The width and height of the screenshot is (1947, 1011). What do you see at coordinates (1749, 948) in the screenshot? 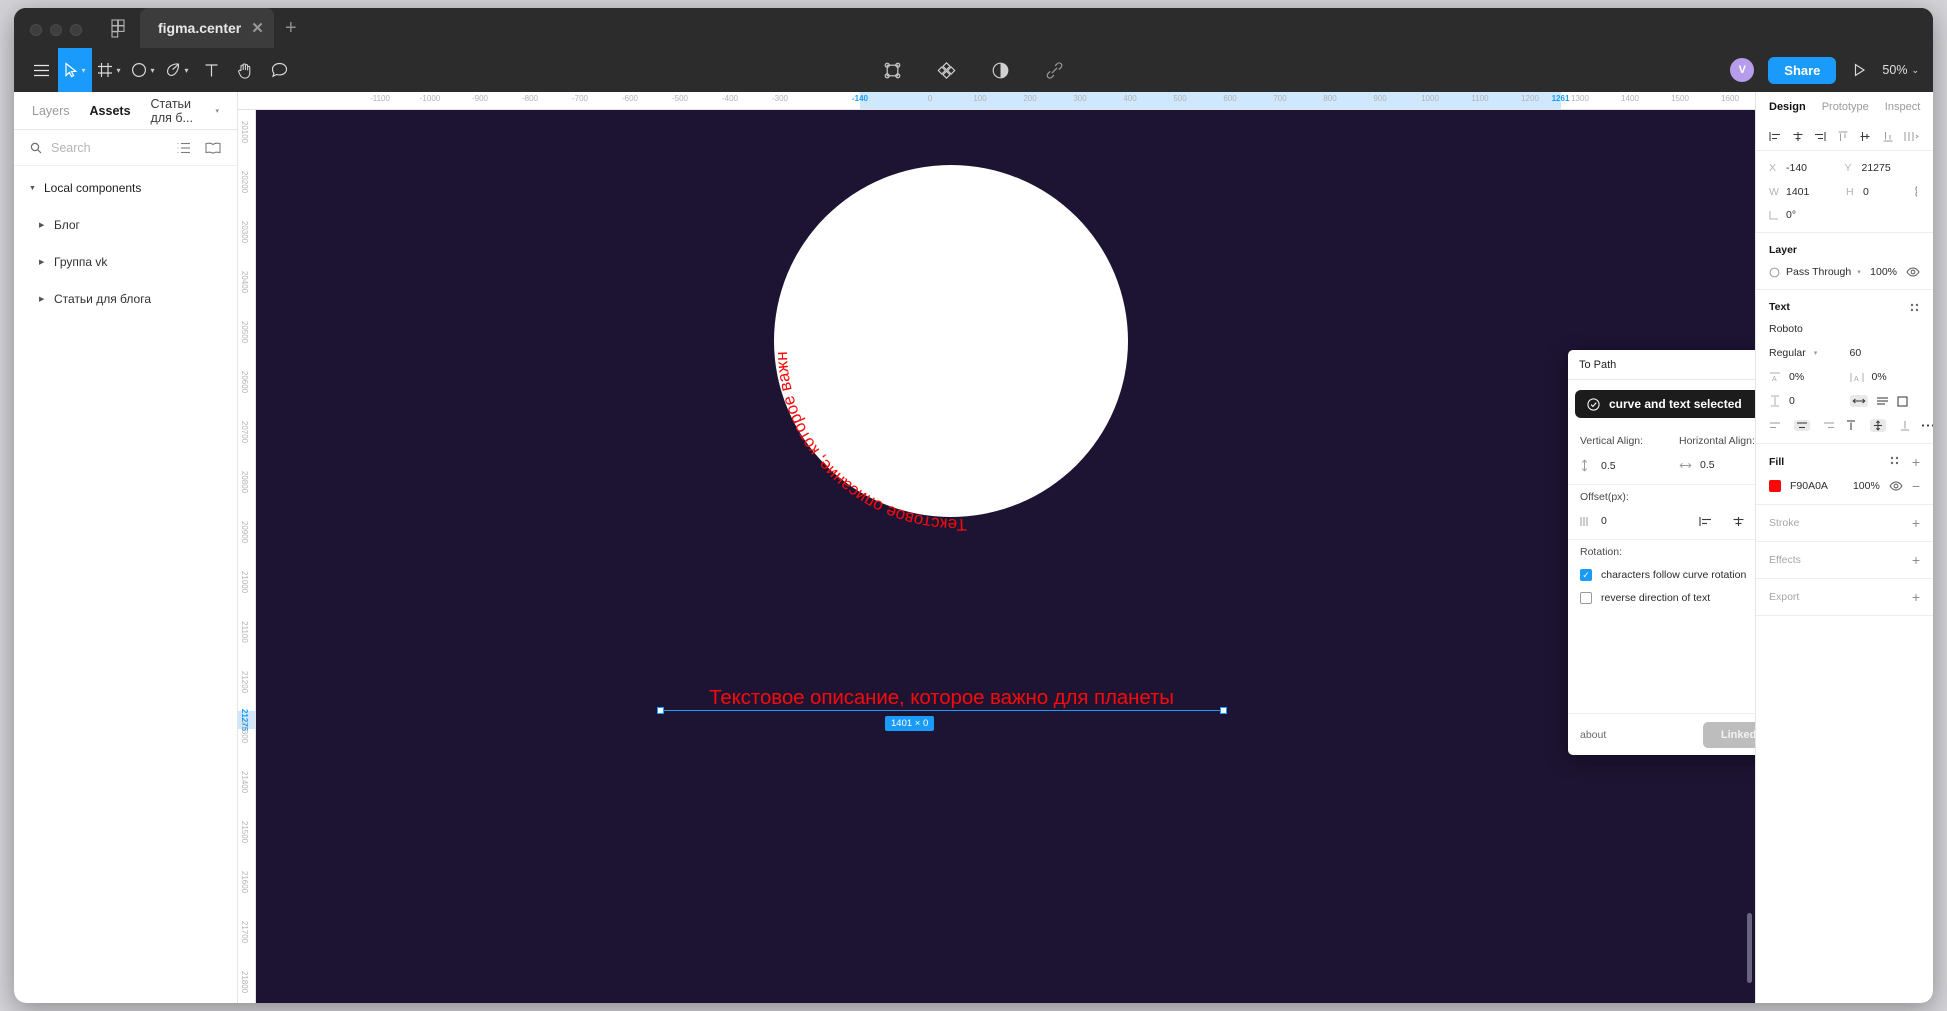
I see `canvas-scrollbar` at bounding box center [1749, 948].